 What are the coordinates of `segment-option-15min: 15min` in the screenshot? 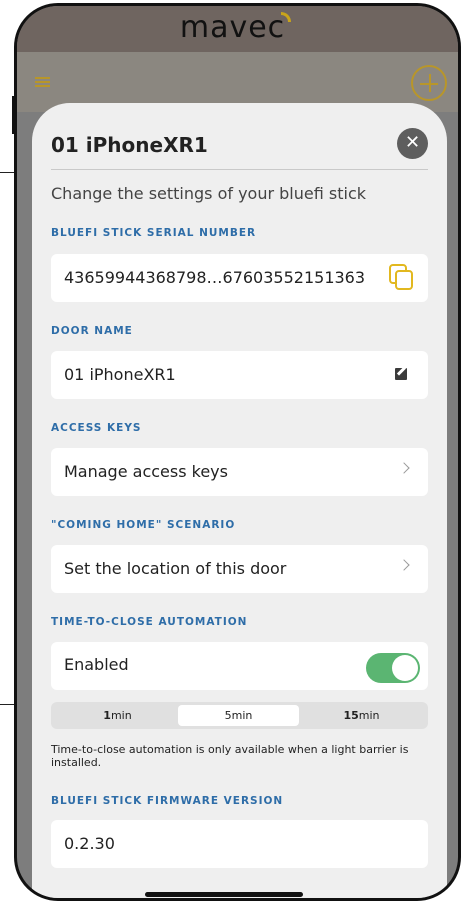 It's located at (361, 715).